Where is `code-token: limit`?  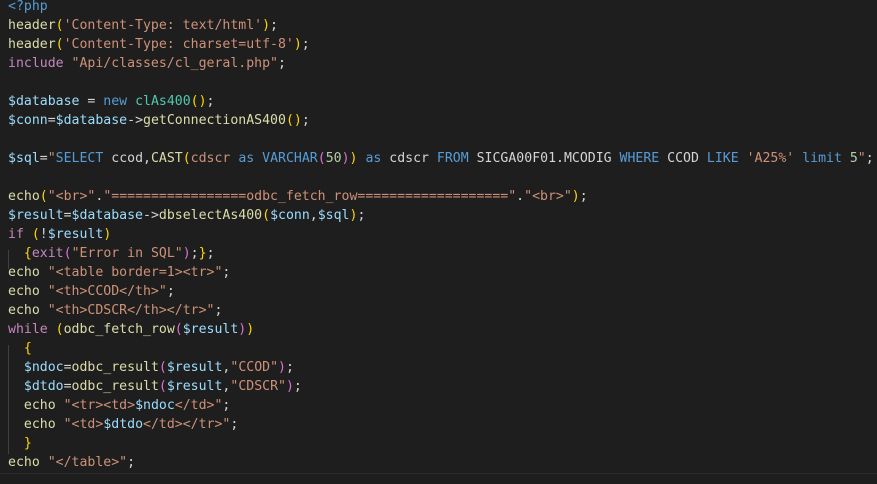 code-token: limit is located at coordinates (822, 158).